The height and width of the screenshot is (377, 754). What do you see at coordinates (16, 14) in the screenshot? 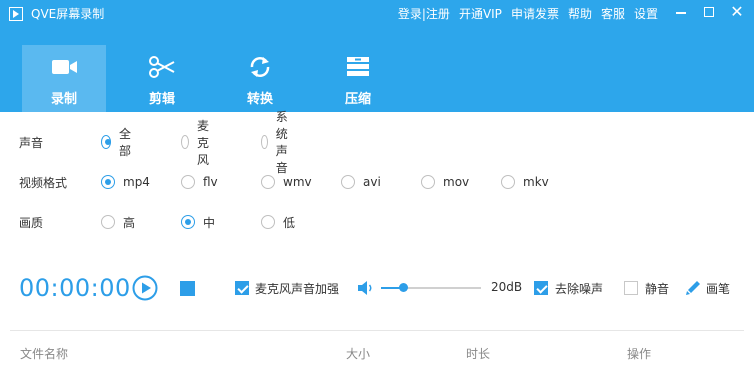
I see `app-logo-icon` at bounding box center [16, 14].